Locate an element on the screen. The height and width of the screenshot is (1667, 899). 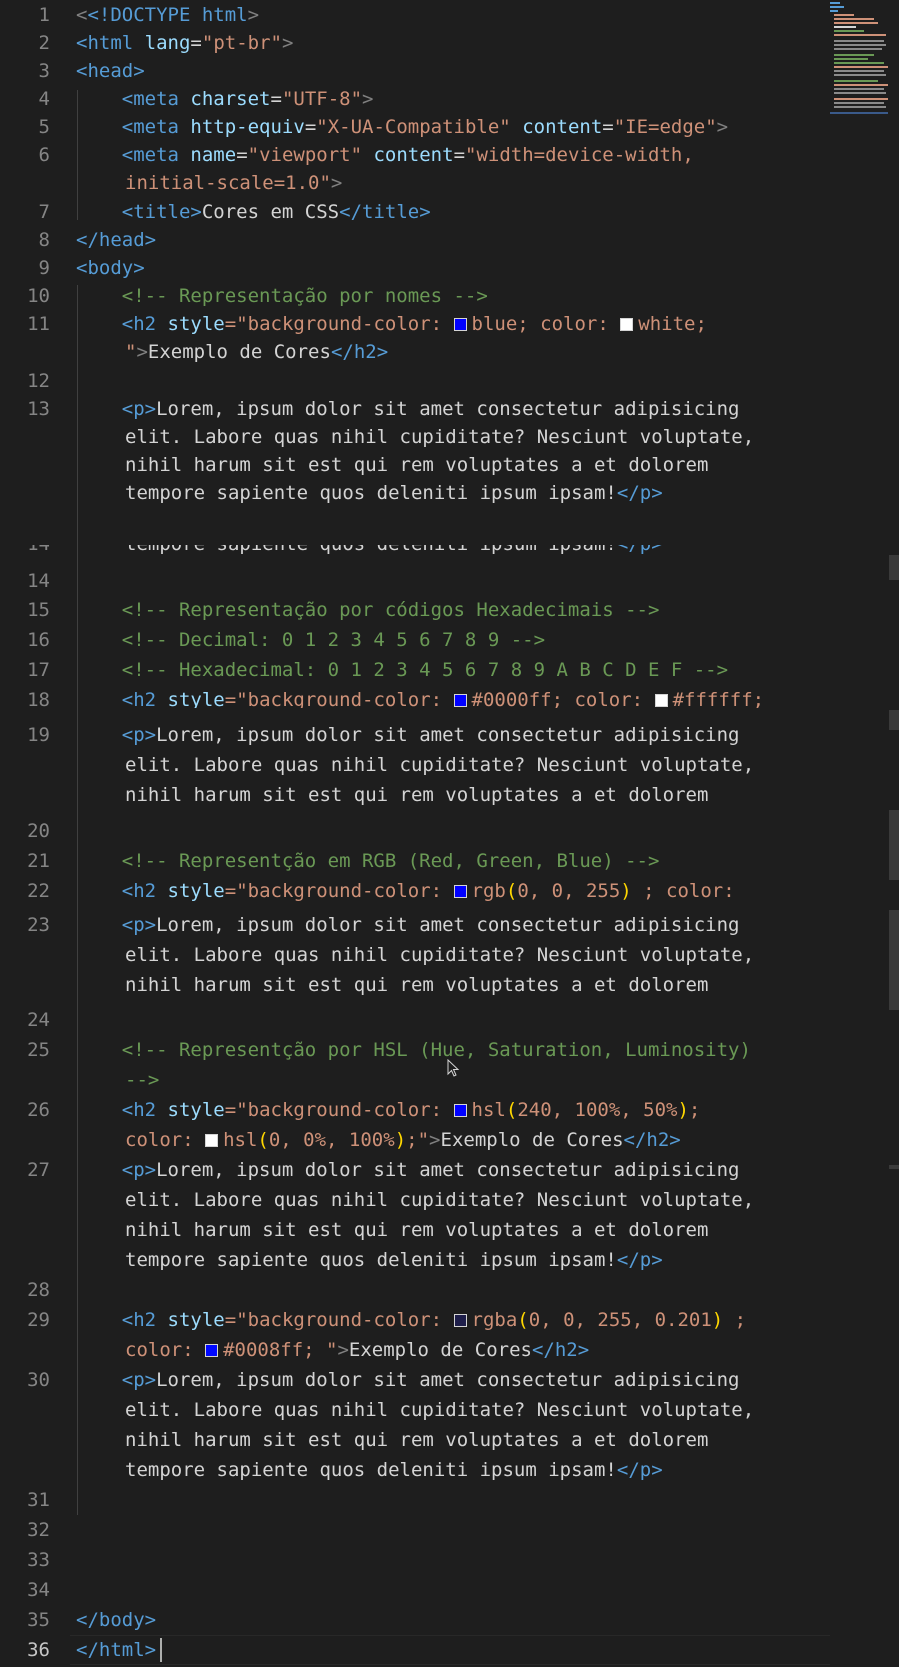
code-line-4: 4 <meta charset="UTF-8"> is located at coordinates (415, 99).